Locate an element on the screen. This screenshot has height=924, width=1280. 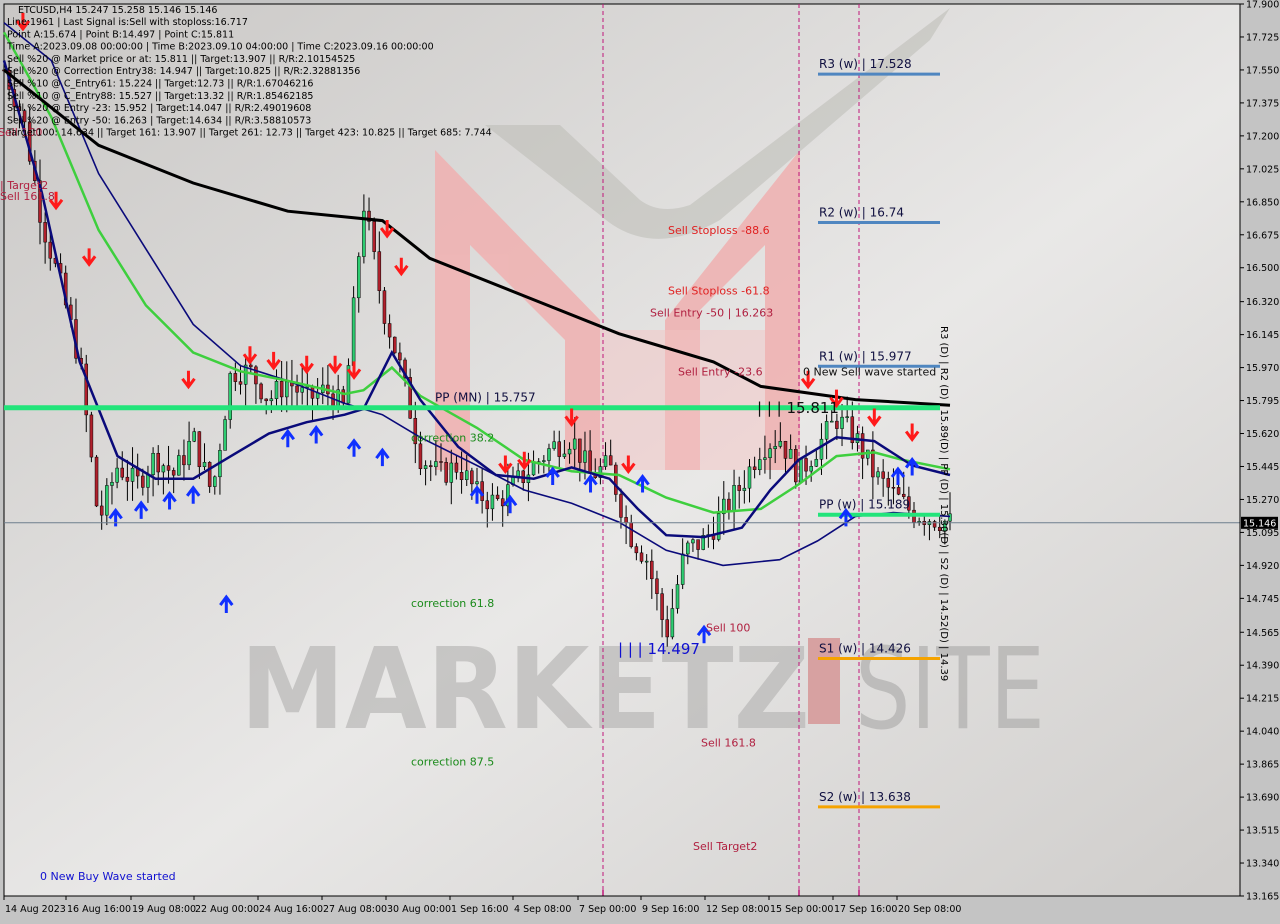
time-tick-label: 24 Aug 16:00 is located at coordinates (291, 909).